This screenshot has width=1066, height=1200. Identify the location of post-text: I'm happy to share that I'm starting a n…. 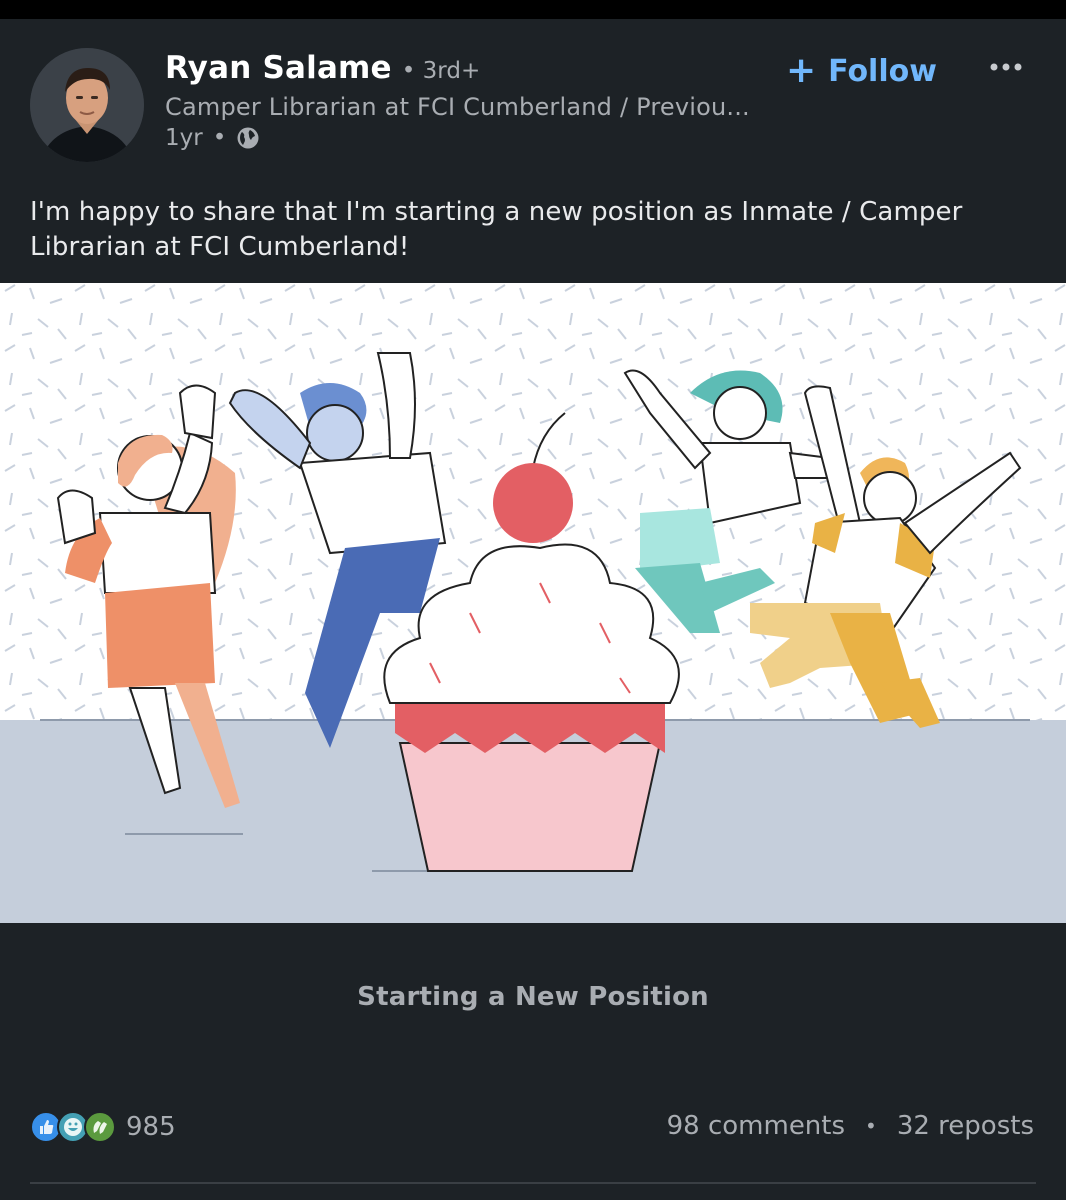
(496, 229).